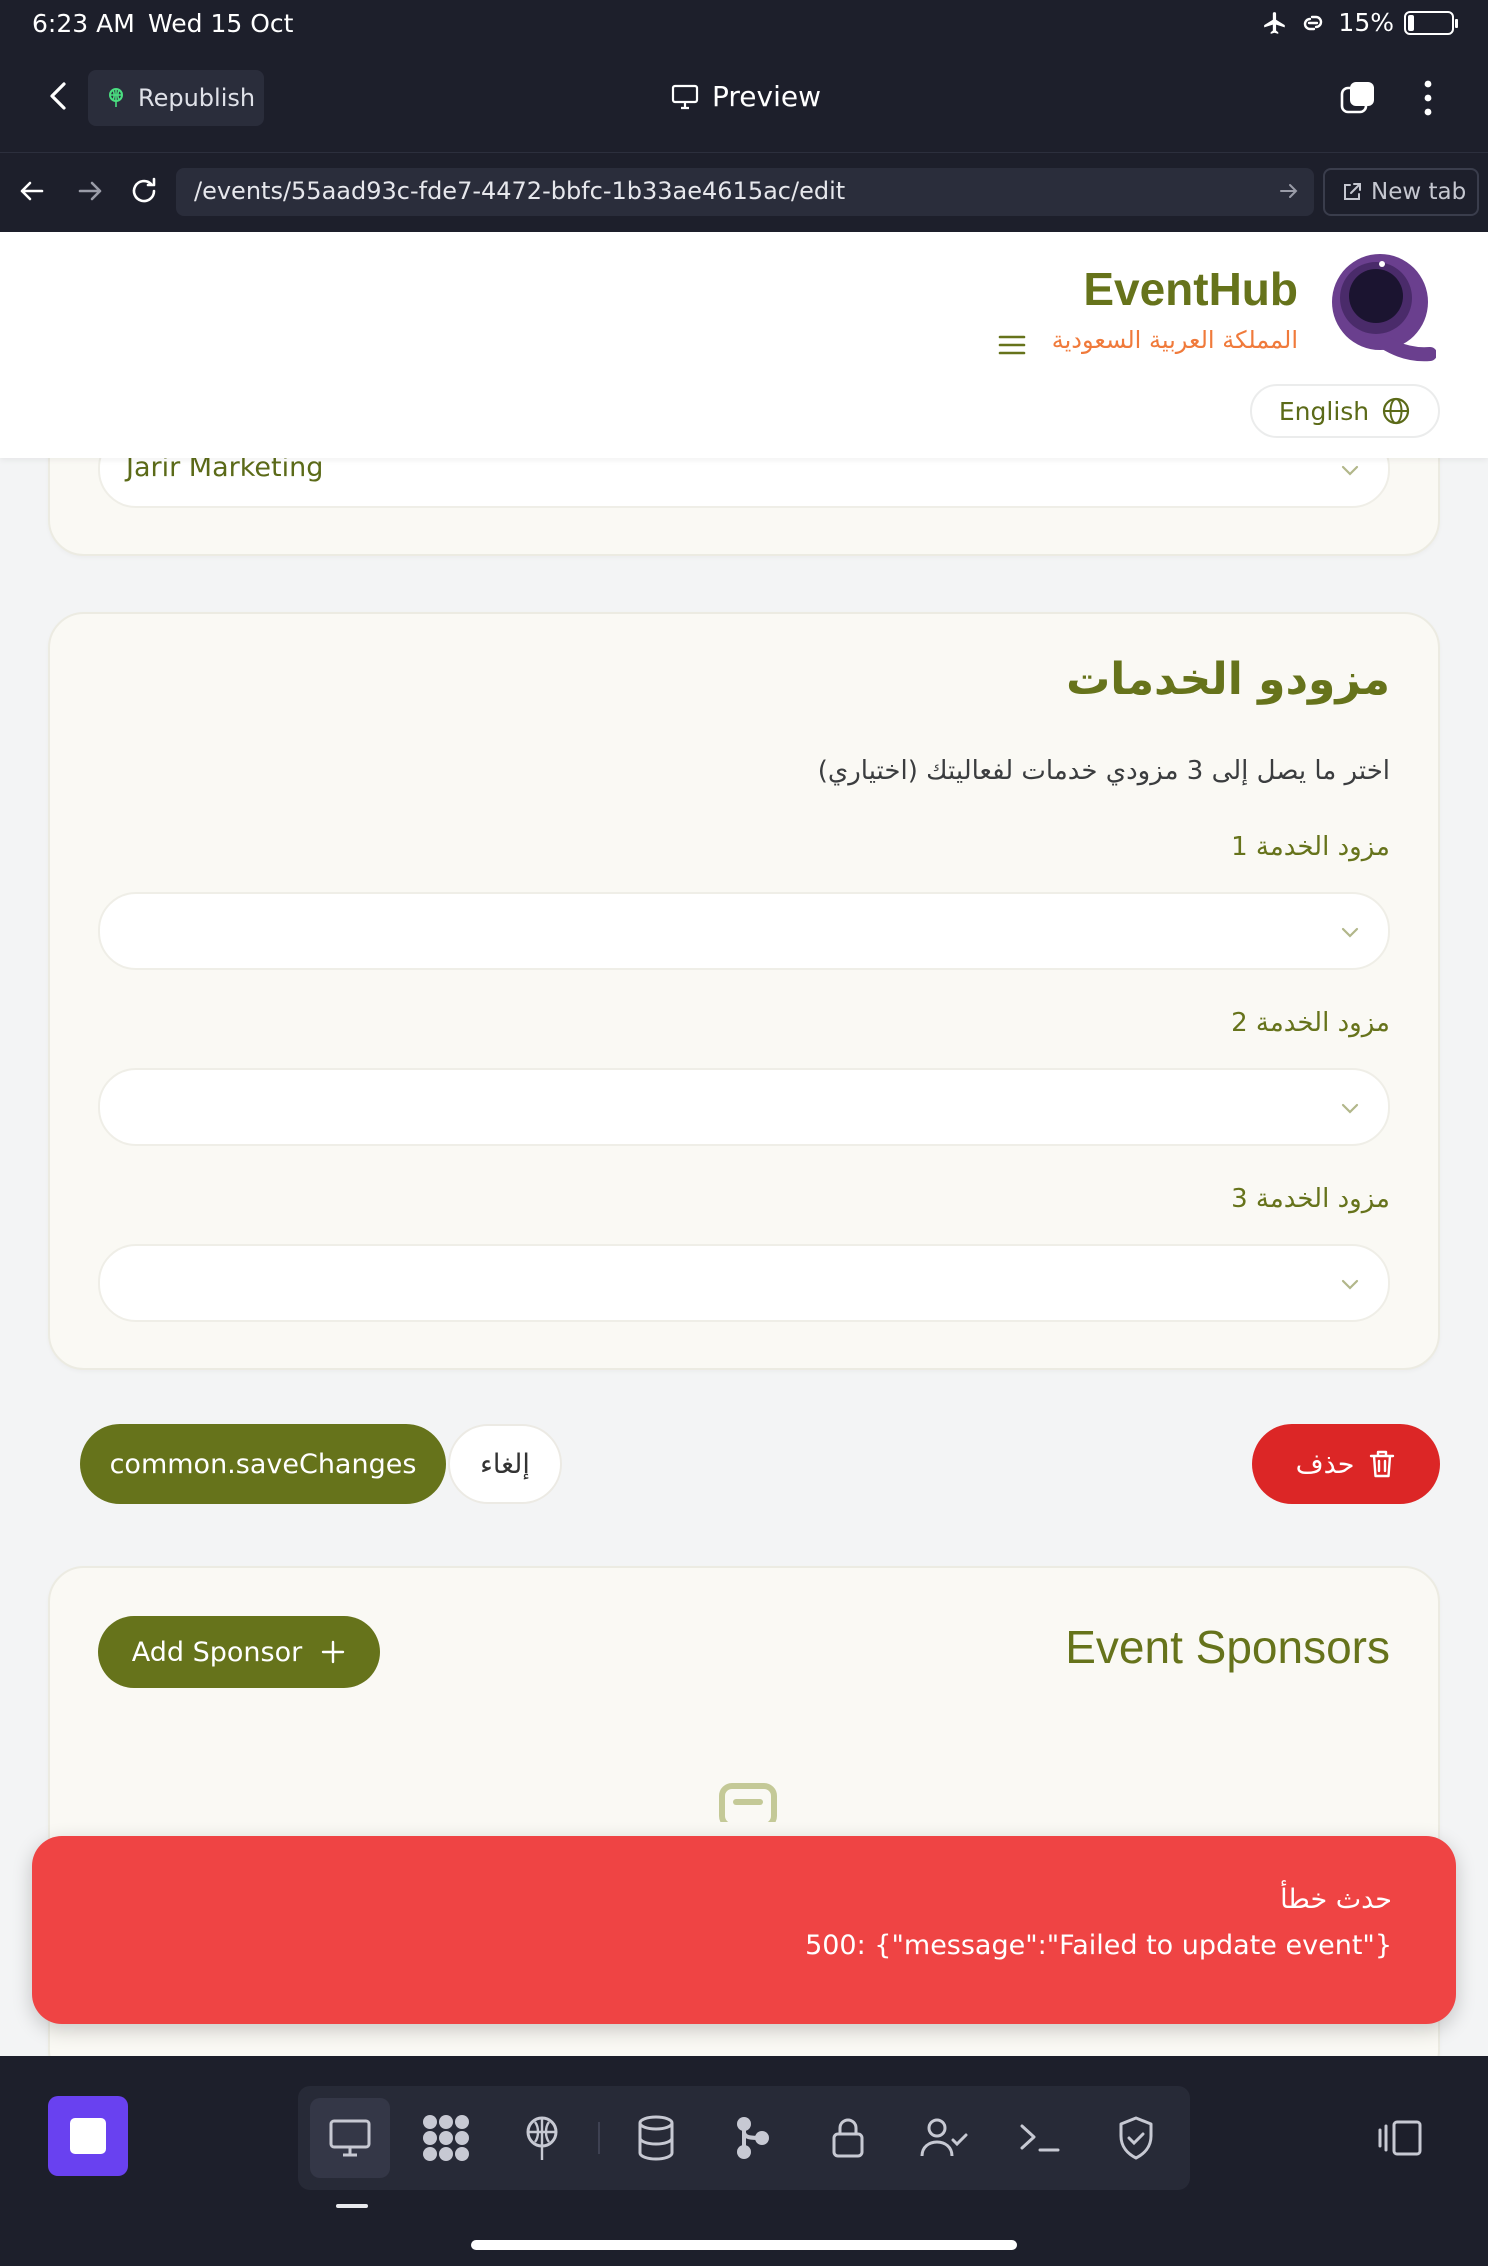 The height and width of the screenshot is (2266, 1488). Describe the element at coordinates (1411, 22) in the screenshot. I see `battery-level-fill` at that location.